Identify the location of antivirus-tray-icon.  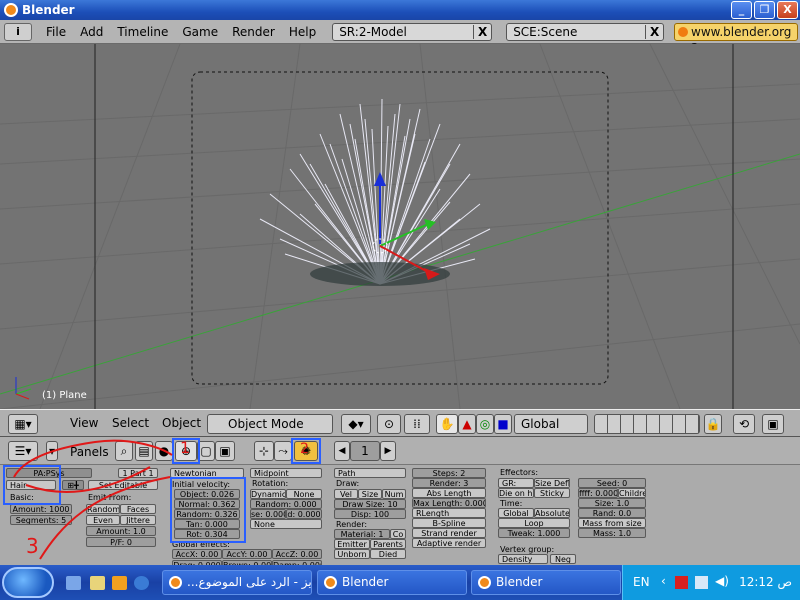
(681, 582).